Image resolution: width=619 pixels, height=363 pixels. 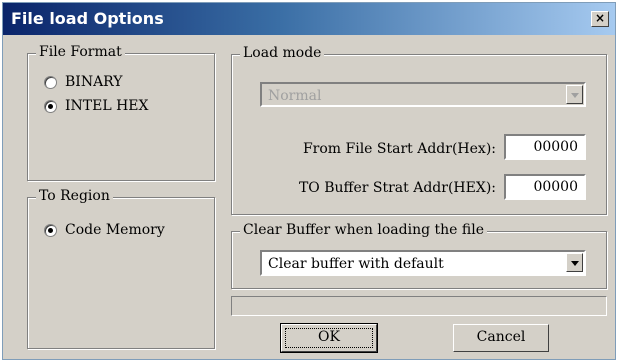 I want to click on file-format-legend: File Format, so click(x=80, y=52).